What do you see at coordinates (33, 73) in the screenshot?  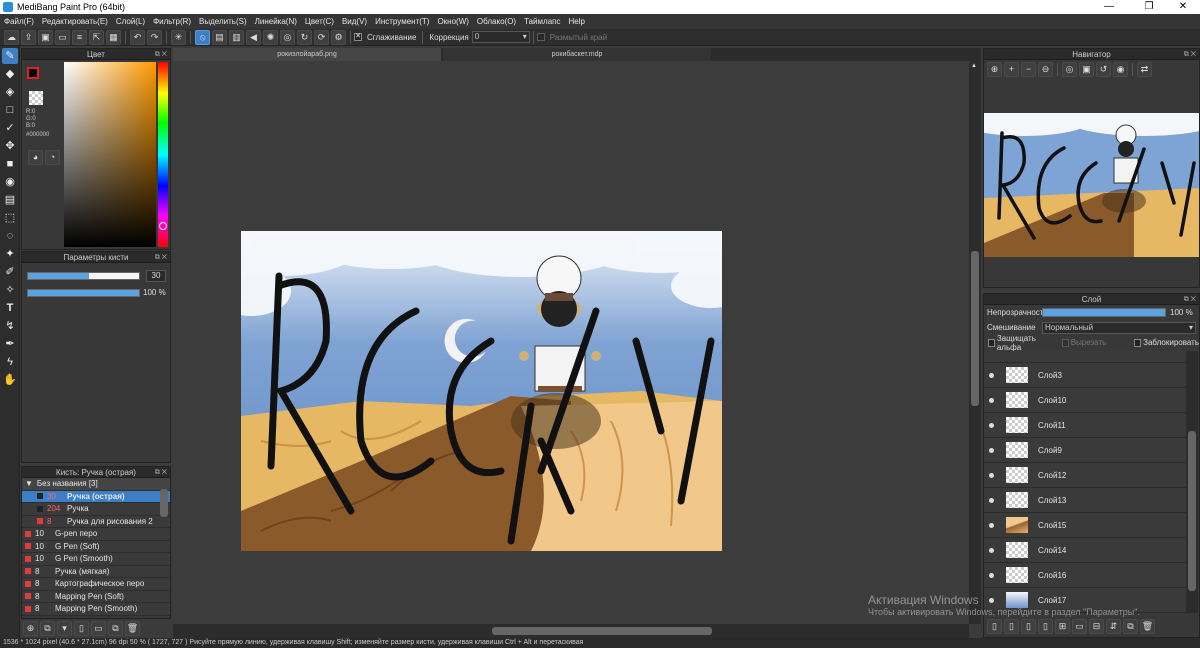 I see `foreground-color-swatch` at bounding box center [33, 73].